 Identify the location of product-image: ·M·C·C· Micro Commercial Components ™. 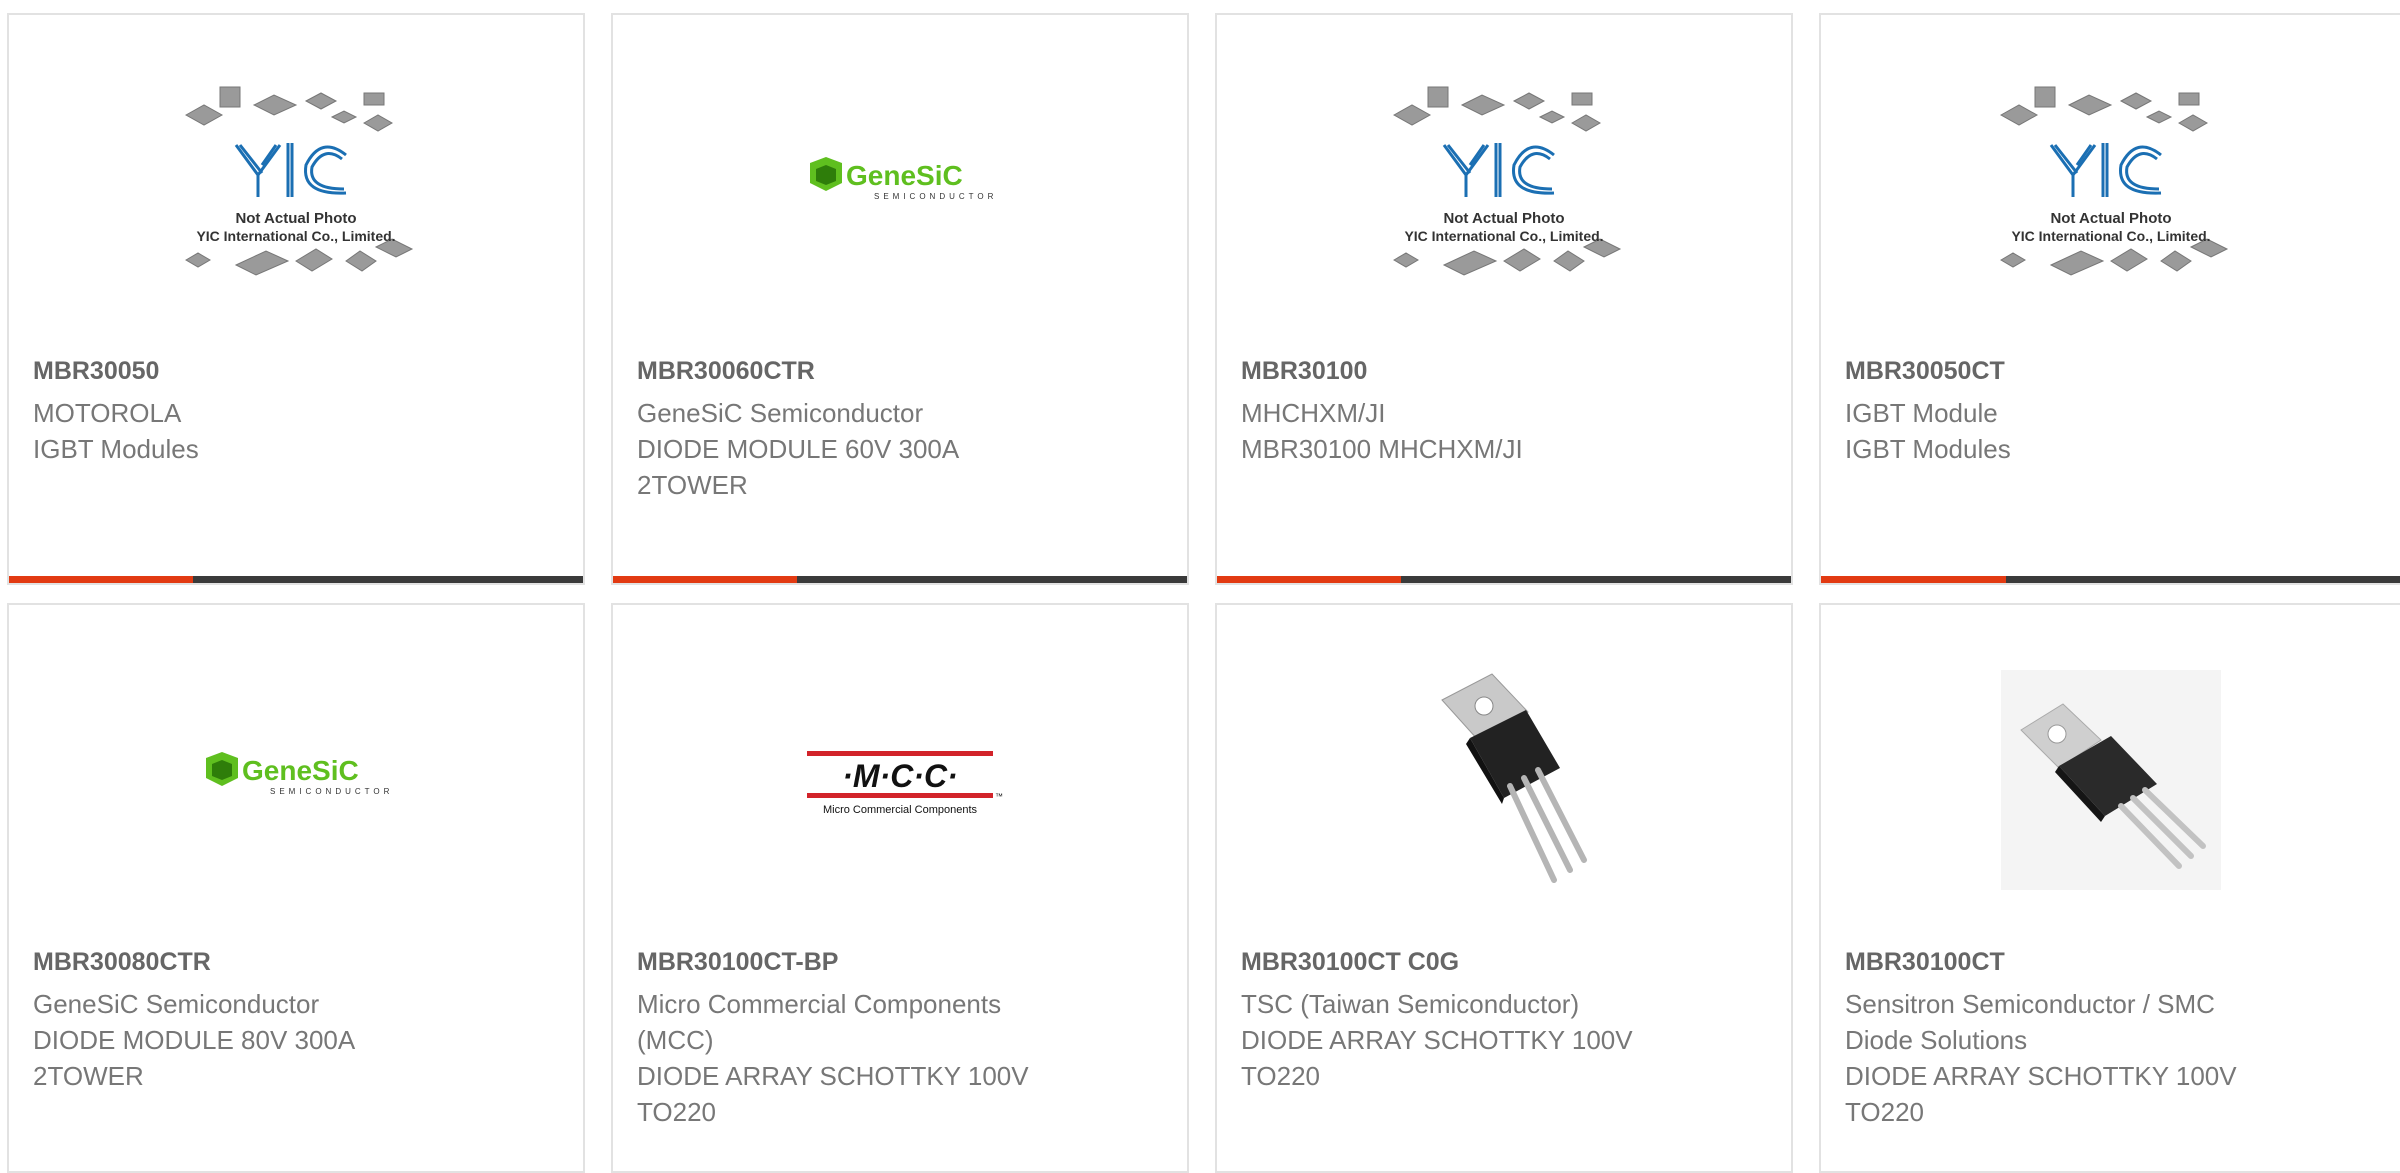
(900, 780).